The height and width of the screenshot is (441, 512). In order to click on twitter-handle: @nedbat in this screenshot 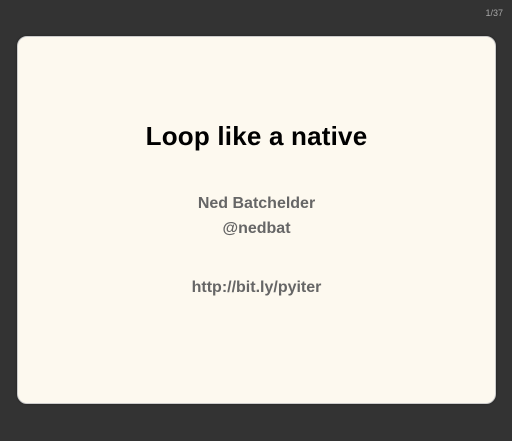, I will do `click(256, 228)`.